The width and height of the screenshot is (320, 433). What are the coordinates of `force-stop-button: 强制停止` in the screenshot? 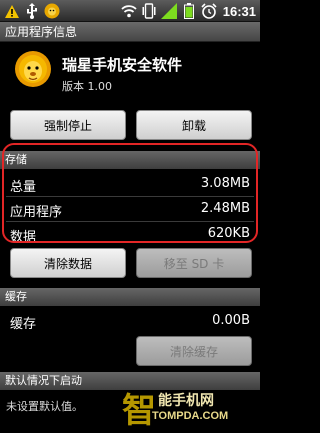 It's located at (68, 125).